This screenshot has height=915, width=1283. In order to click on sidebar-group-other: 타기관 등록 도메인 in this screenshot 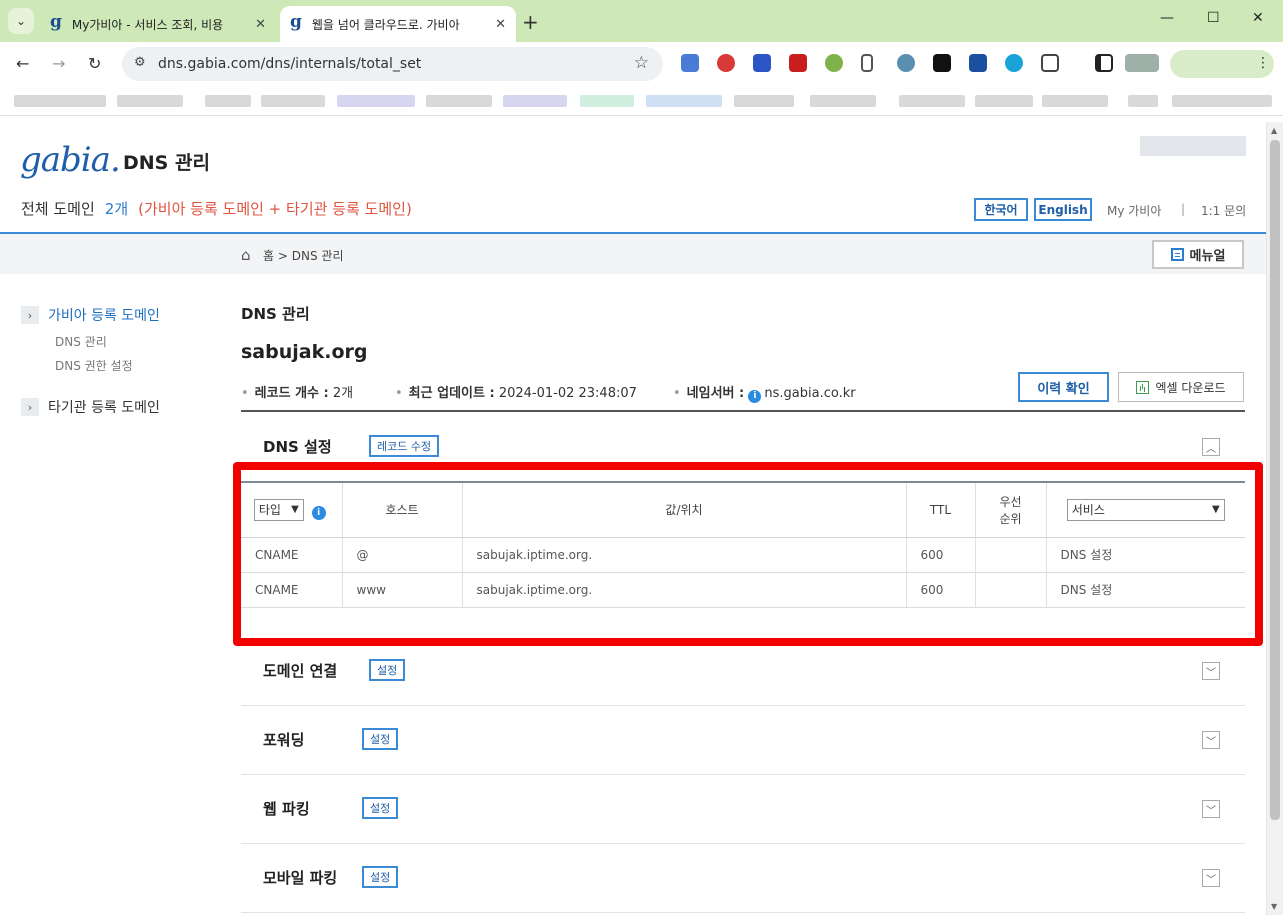, I will do `click(104, 407)`.